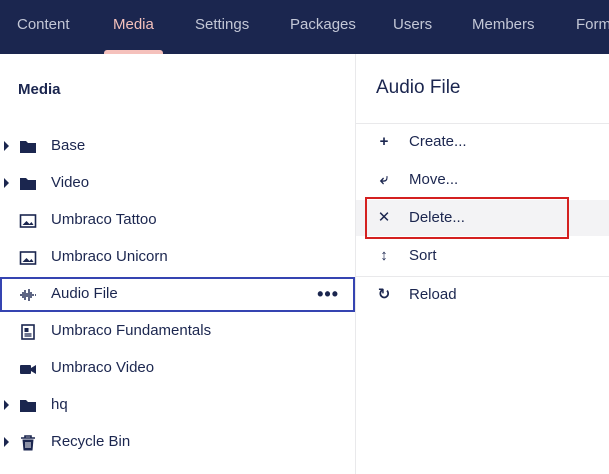  Describe the element at coordinates (109, 256) in the screenshot. I see `tree-item-label: Umbraco Unicorn` at that location.